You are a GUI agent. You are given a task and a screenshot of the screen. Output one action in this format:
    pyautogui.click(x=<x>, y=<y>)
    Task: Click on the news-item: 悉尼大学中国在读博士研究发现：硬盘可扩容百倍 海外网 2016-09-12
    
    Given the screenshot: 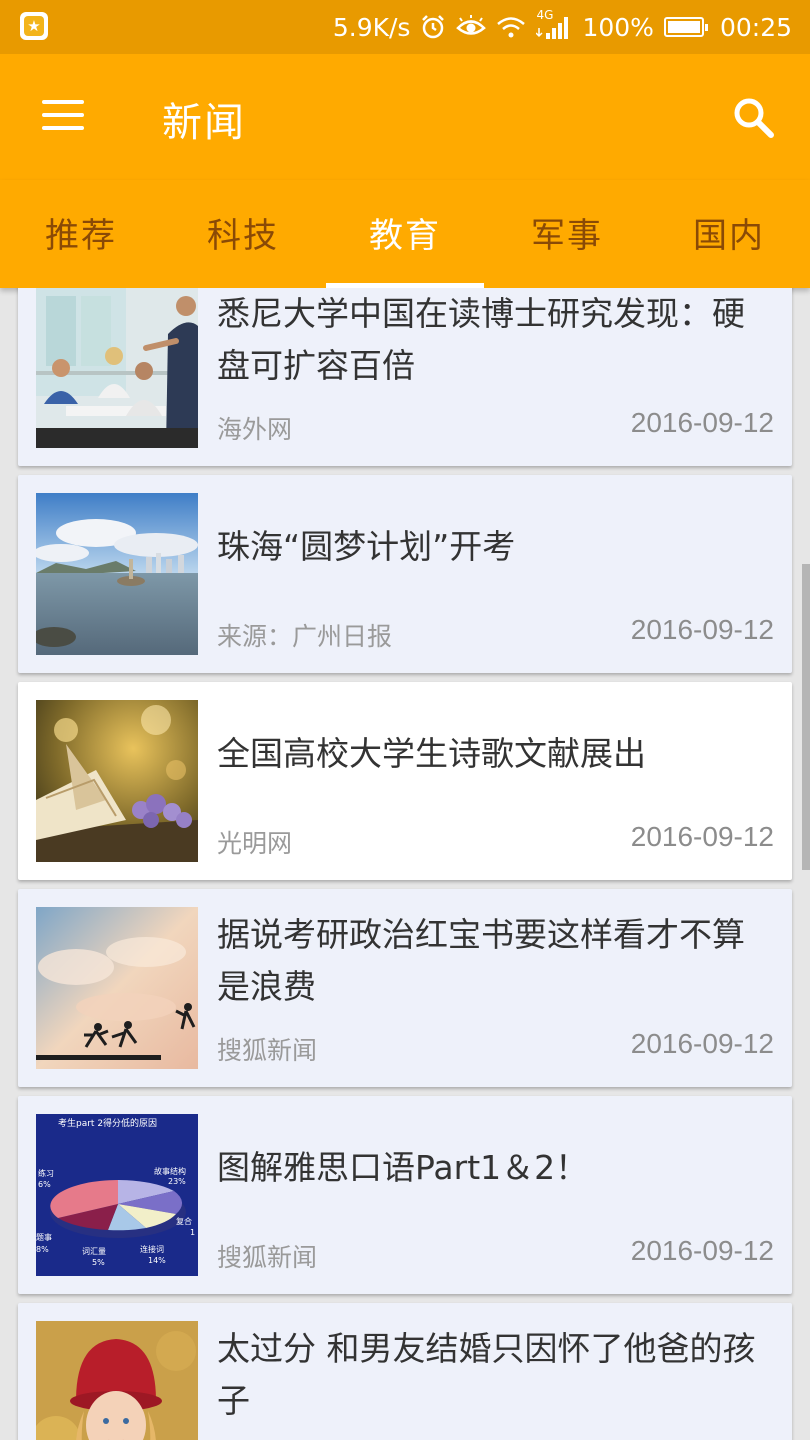 What is the action you would take?
    pyautogui.click(x=405, y=377)
    